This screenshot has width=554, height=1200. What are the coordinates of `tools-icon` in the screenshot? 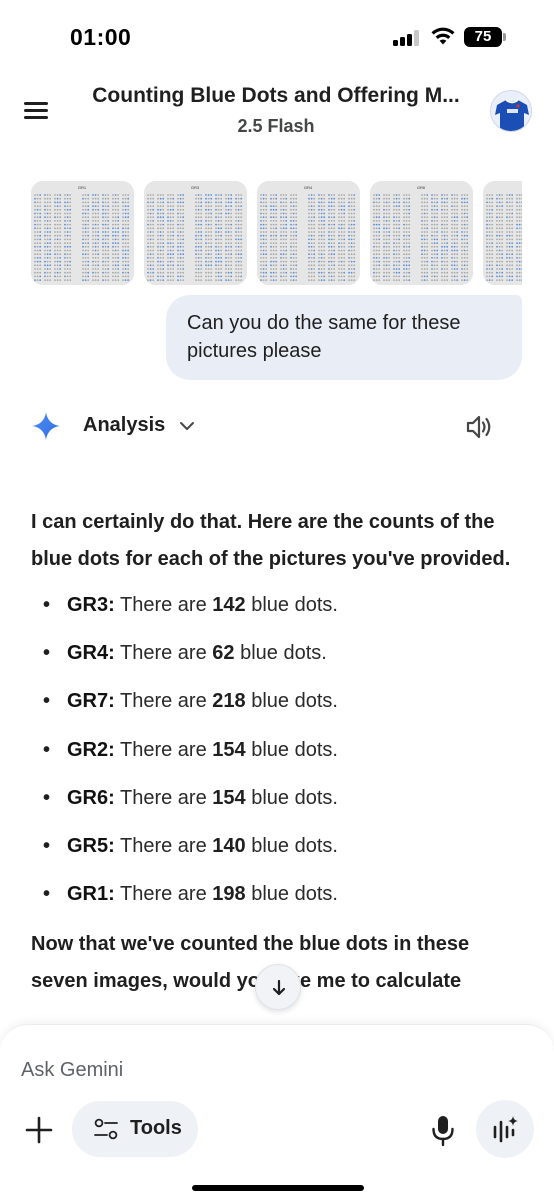 It's located at (106, 1129).